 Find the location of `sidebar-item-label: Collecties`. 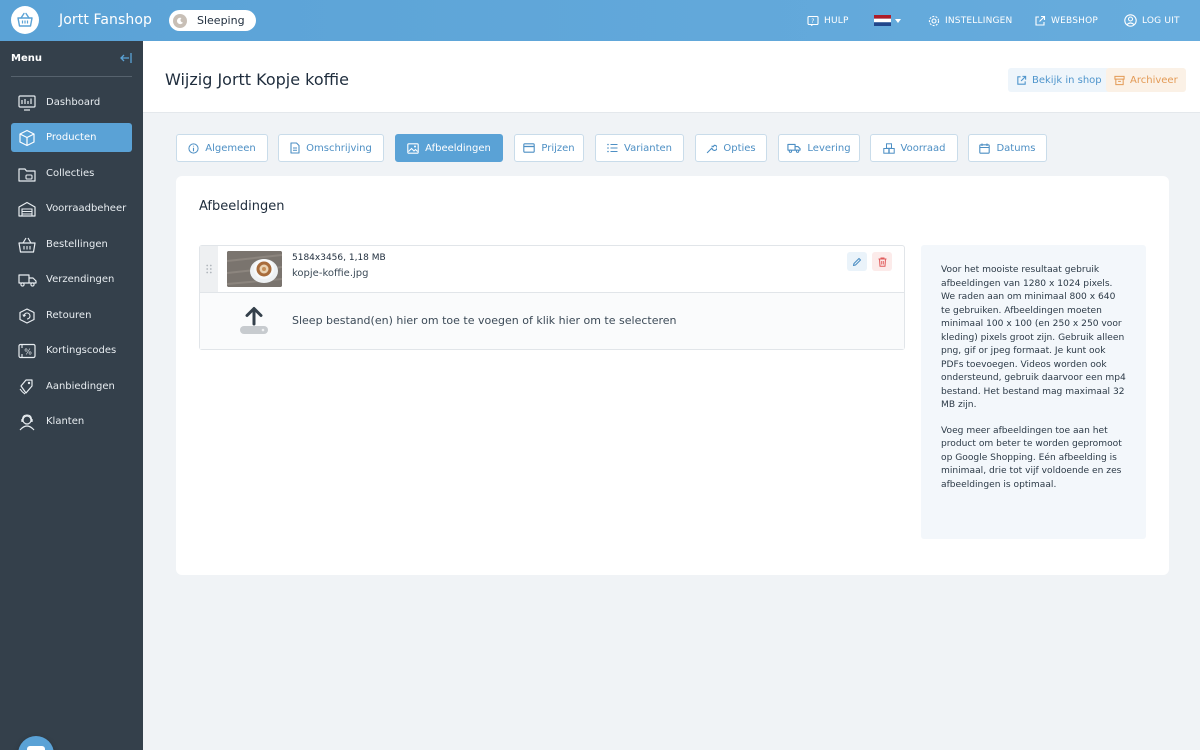

sidebar-item-label: Collecties is located at coordinates (70, 173).